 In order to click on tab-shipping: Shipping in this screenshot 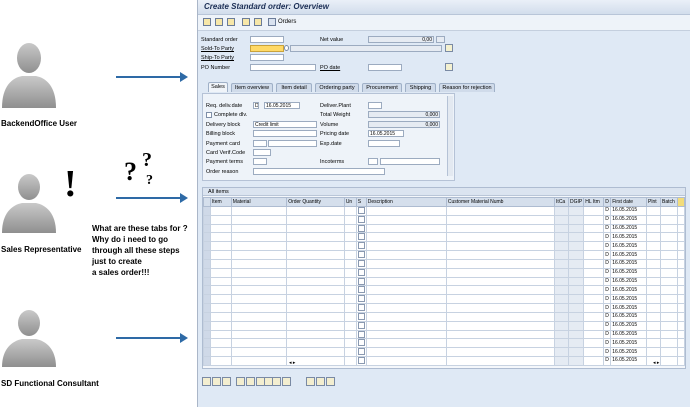, I will do `click(420, 87)`.